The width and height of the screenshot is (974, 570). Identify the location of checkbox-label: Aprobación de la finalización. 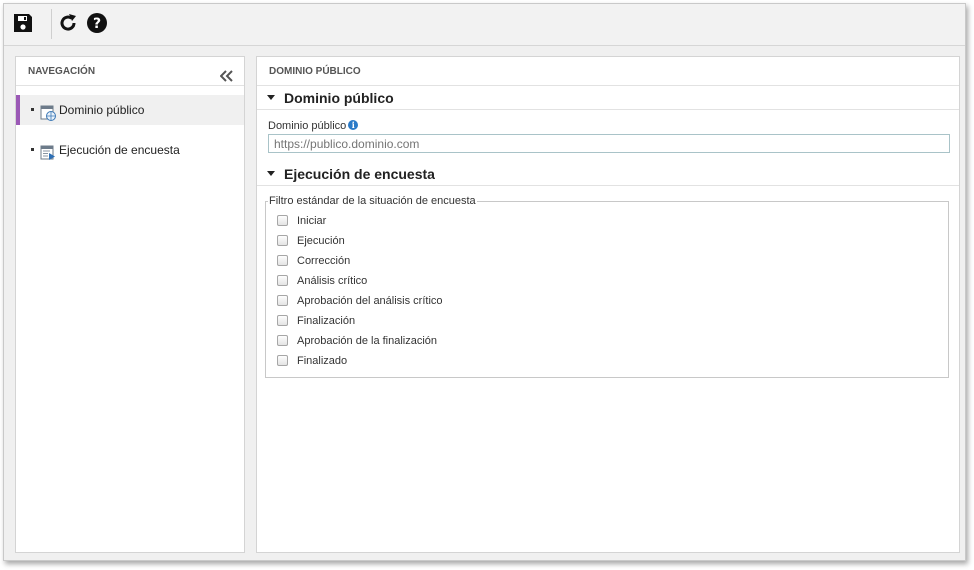
(367, 341).